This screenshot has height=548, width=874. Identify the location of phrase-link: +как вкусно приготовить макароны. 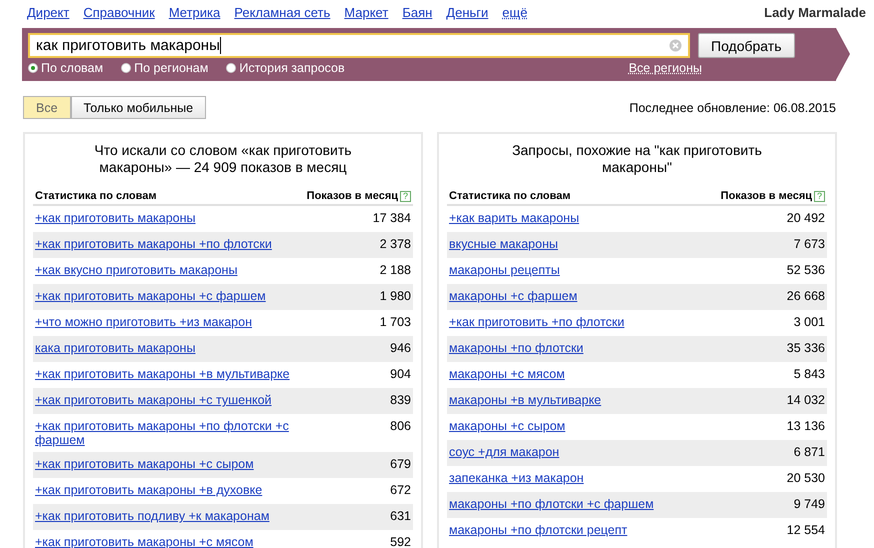
(172, 270).